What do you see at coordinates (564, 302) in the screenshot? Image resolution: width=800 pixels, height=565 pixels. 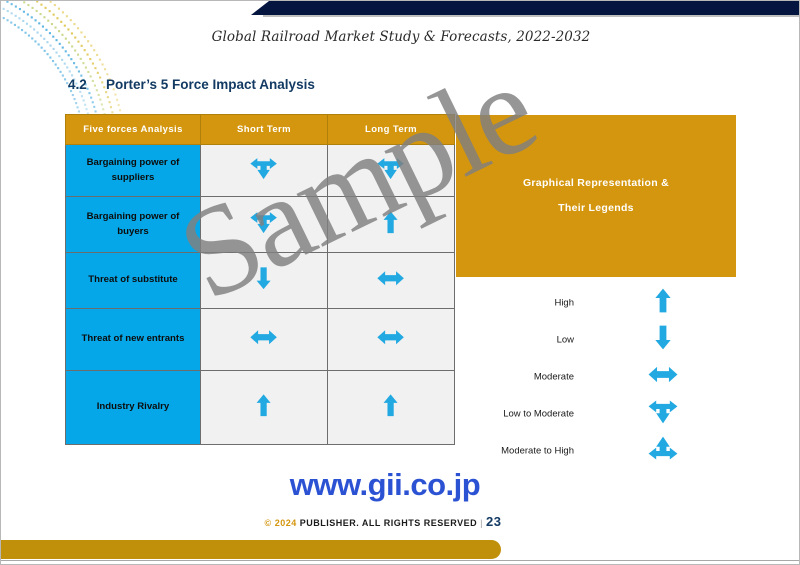 I see `legend-item-label: High` at bounding box center [564, 302].